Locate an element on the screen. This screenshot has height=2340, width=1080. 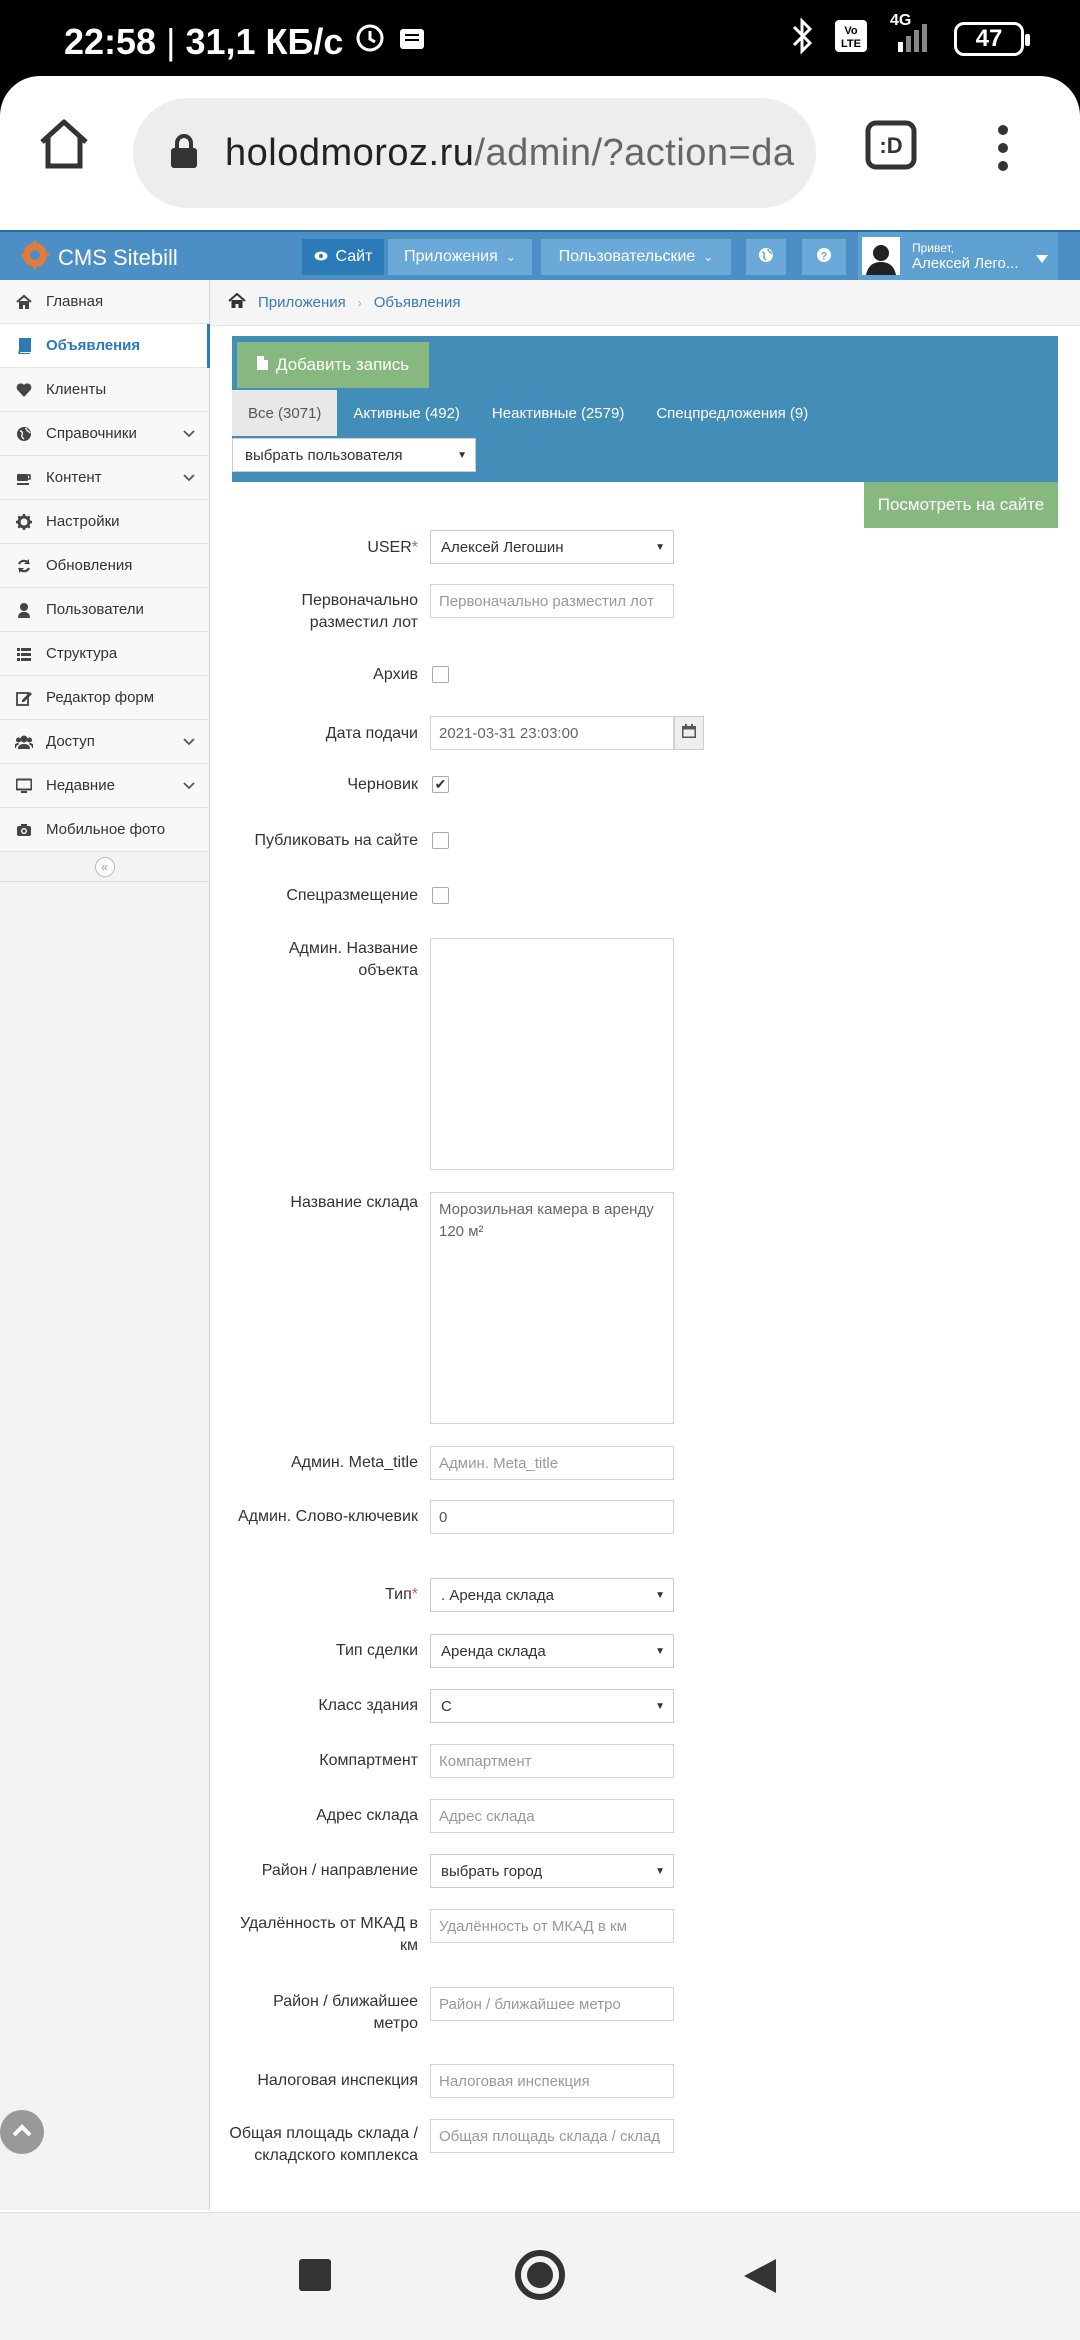
tab-active: Активные (492) is located at coordinates (406, 413).